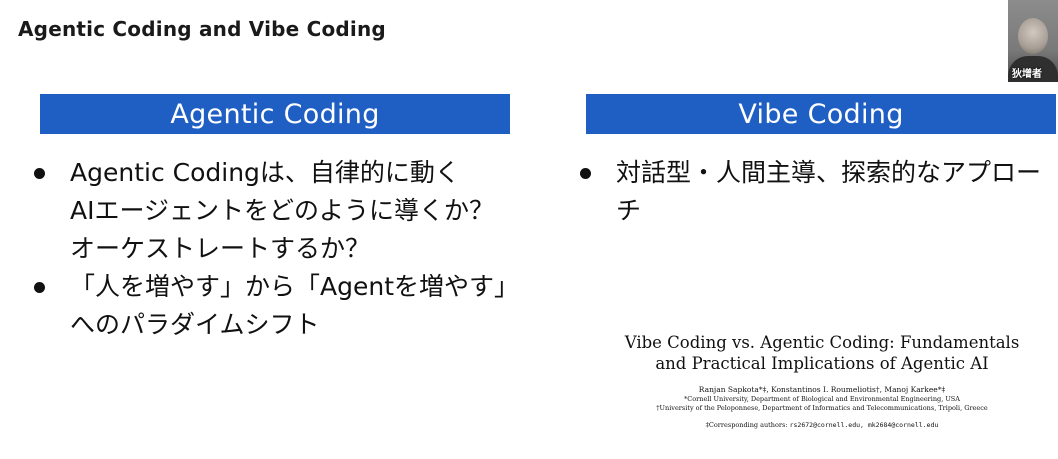 The width and height of the screenshot is (1058, 459). Describe the element at coordinates (629, 210) in the screenshot. I see `bullet-line: チ` at that location.